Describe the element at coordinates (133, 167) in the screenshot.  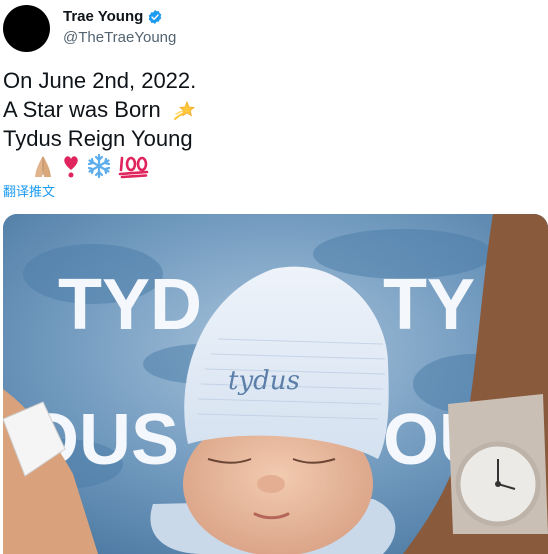
I see `hundred-points-emoji` at that location.